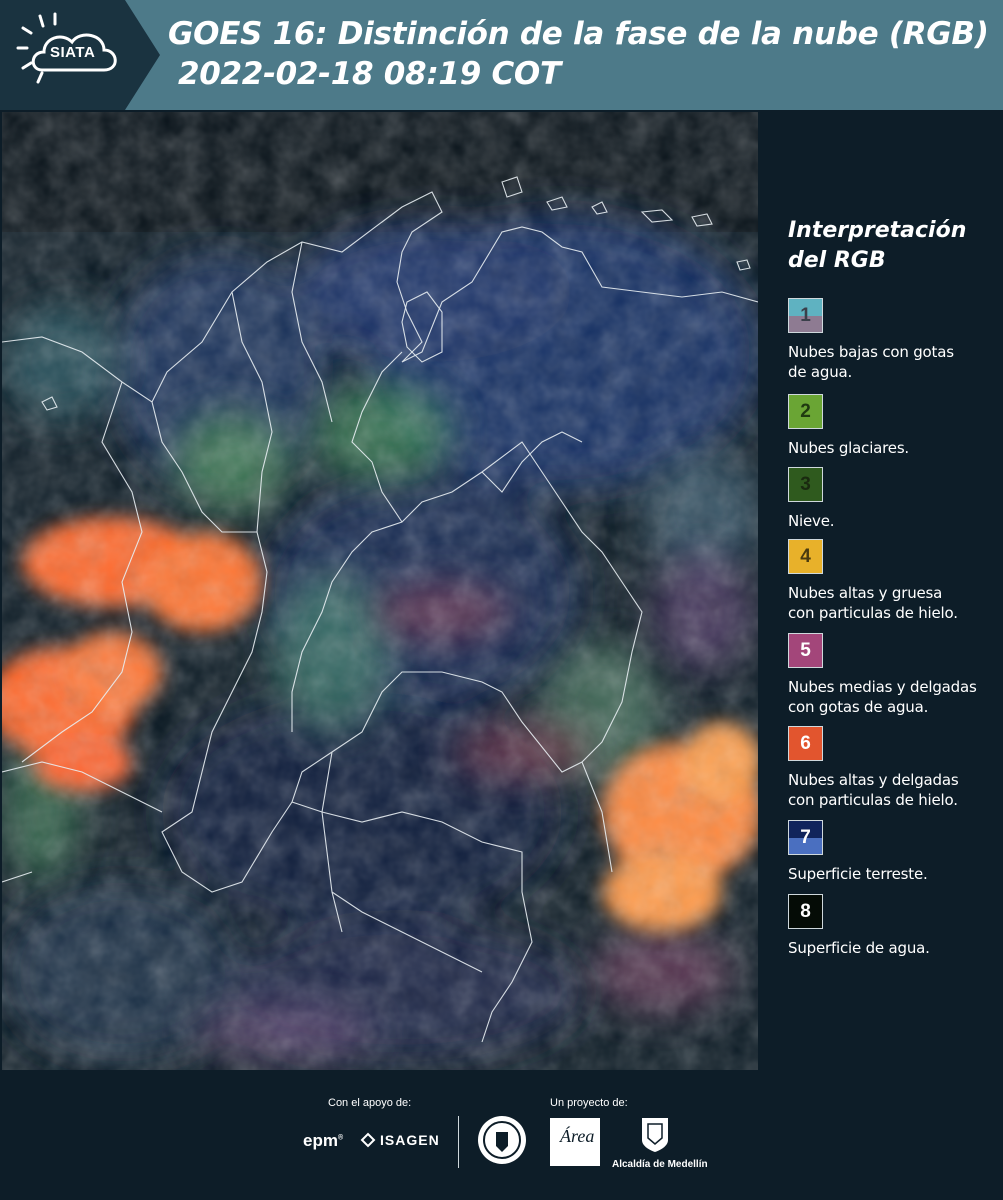 Image resolution: width=1003 pixels, height=1200 pixels. What do you see at coordinates (320, 1140) in the screenshot?
I see `epm-logo-text: epm` at bounding box center [320, 1140].